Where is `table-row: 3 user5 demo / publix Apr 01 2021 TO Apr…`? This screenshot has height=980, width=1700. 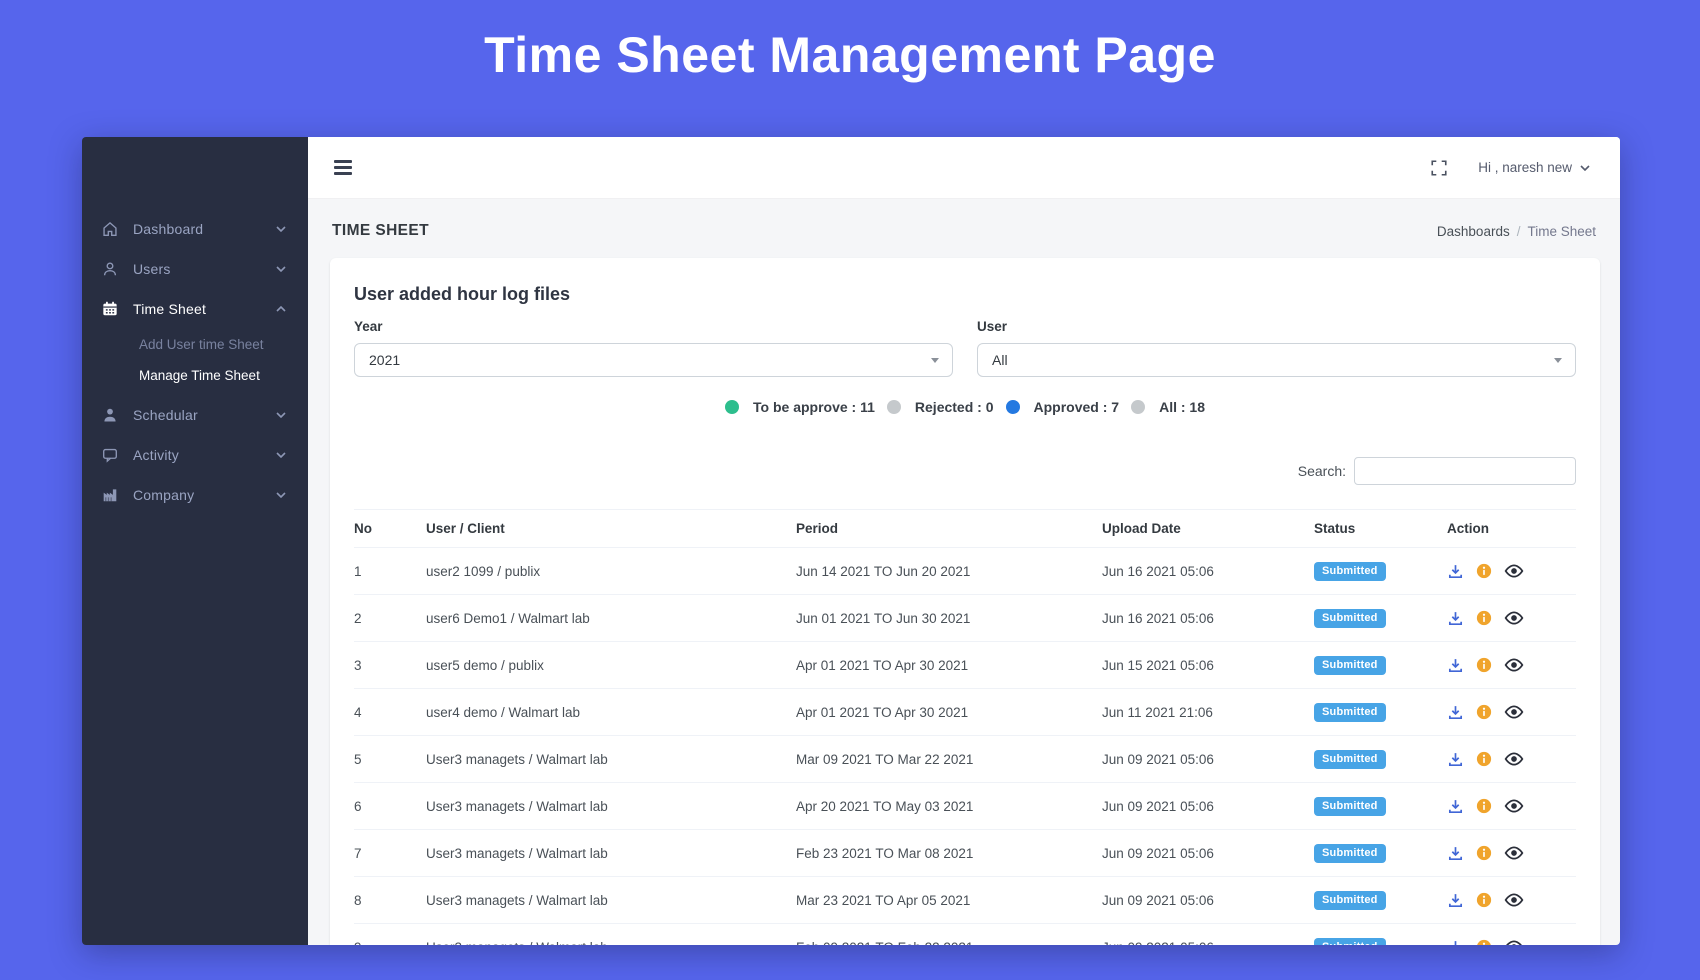
table-row: 3 user5 demo / publix Apr 01 2021 TO Apr… is located at coordinates (965, 665).